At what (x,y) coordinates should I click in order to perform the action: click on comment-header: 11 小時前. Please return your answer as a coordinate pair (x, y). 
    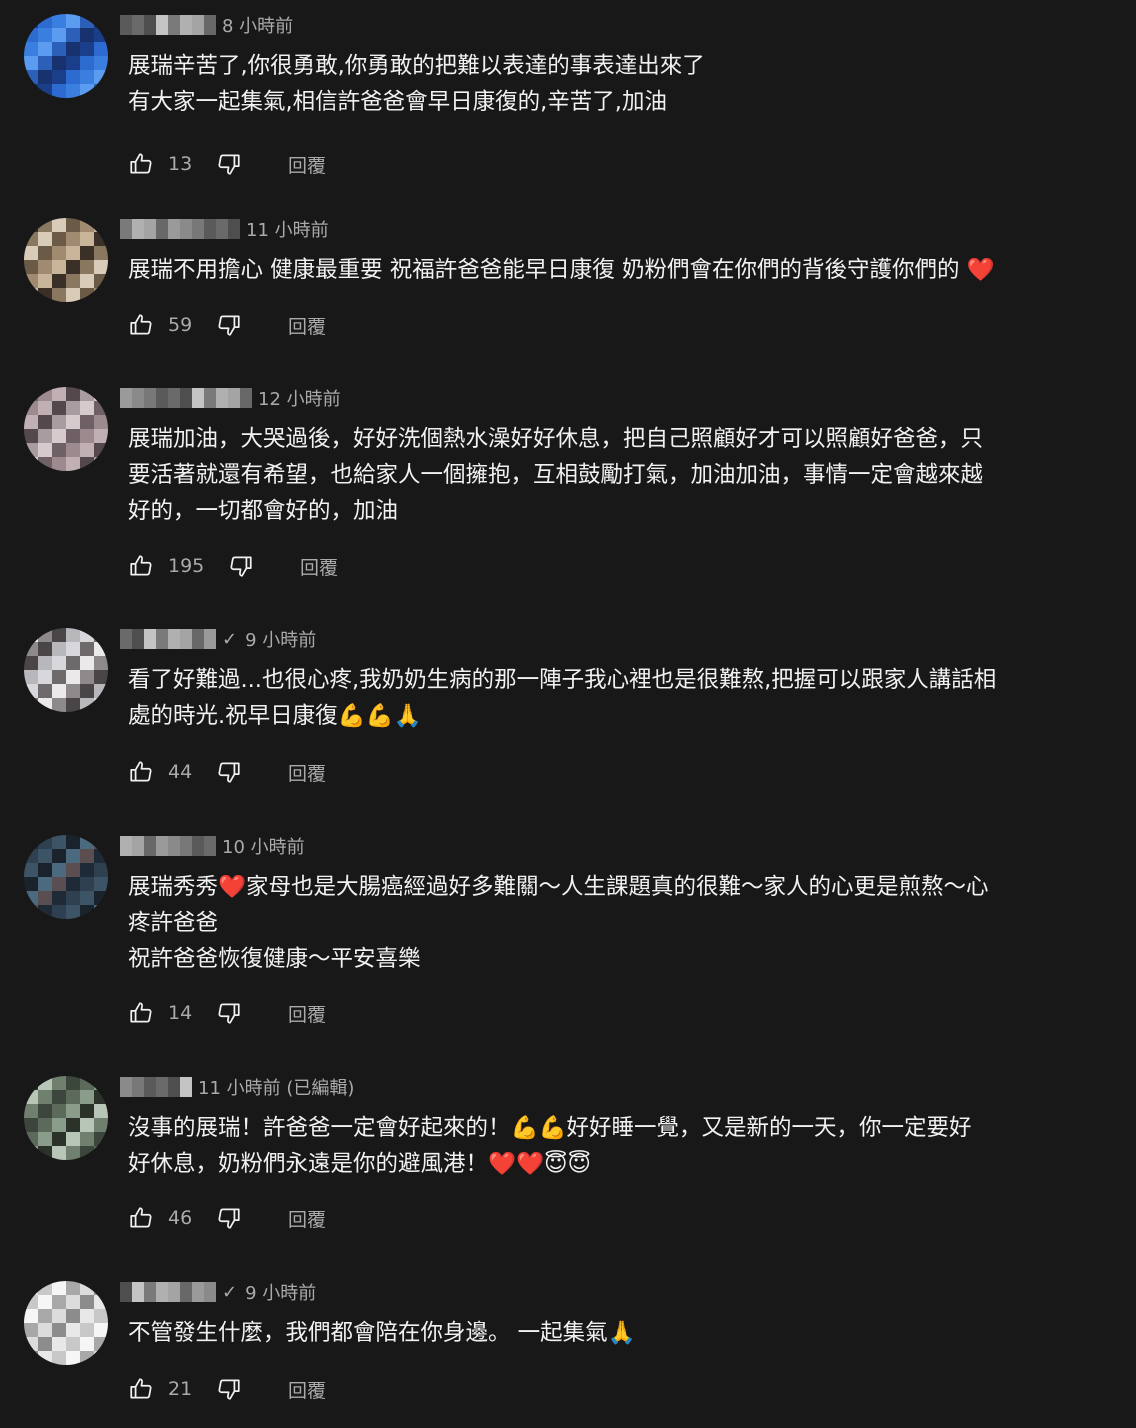
    Looking at the image, I should click on (224, 229).